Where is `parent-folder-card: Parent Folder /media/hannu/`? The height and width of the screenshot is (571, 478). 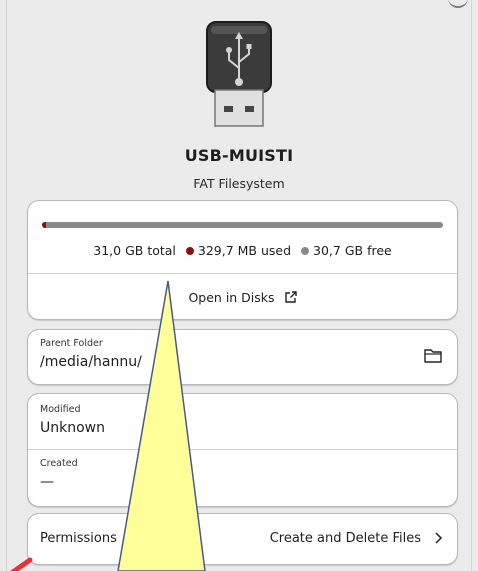 parent-folder-card: Parent Folder /media/hannu/ is located at coordinates (242, 357).